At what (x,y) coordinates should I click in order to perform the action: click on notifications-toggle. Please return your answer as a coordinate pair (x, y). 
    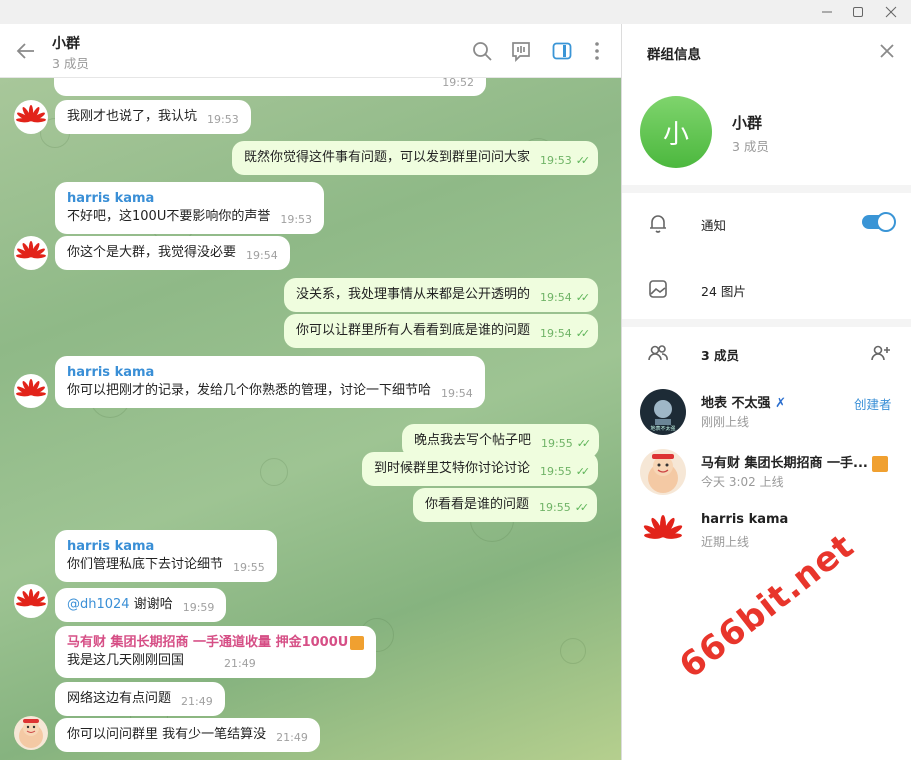
    Looking at the image, I should click on (879, 222).